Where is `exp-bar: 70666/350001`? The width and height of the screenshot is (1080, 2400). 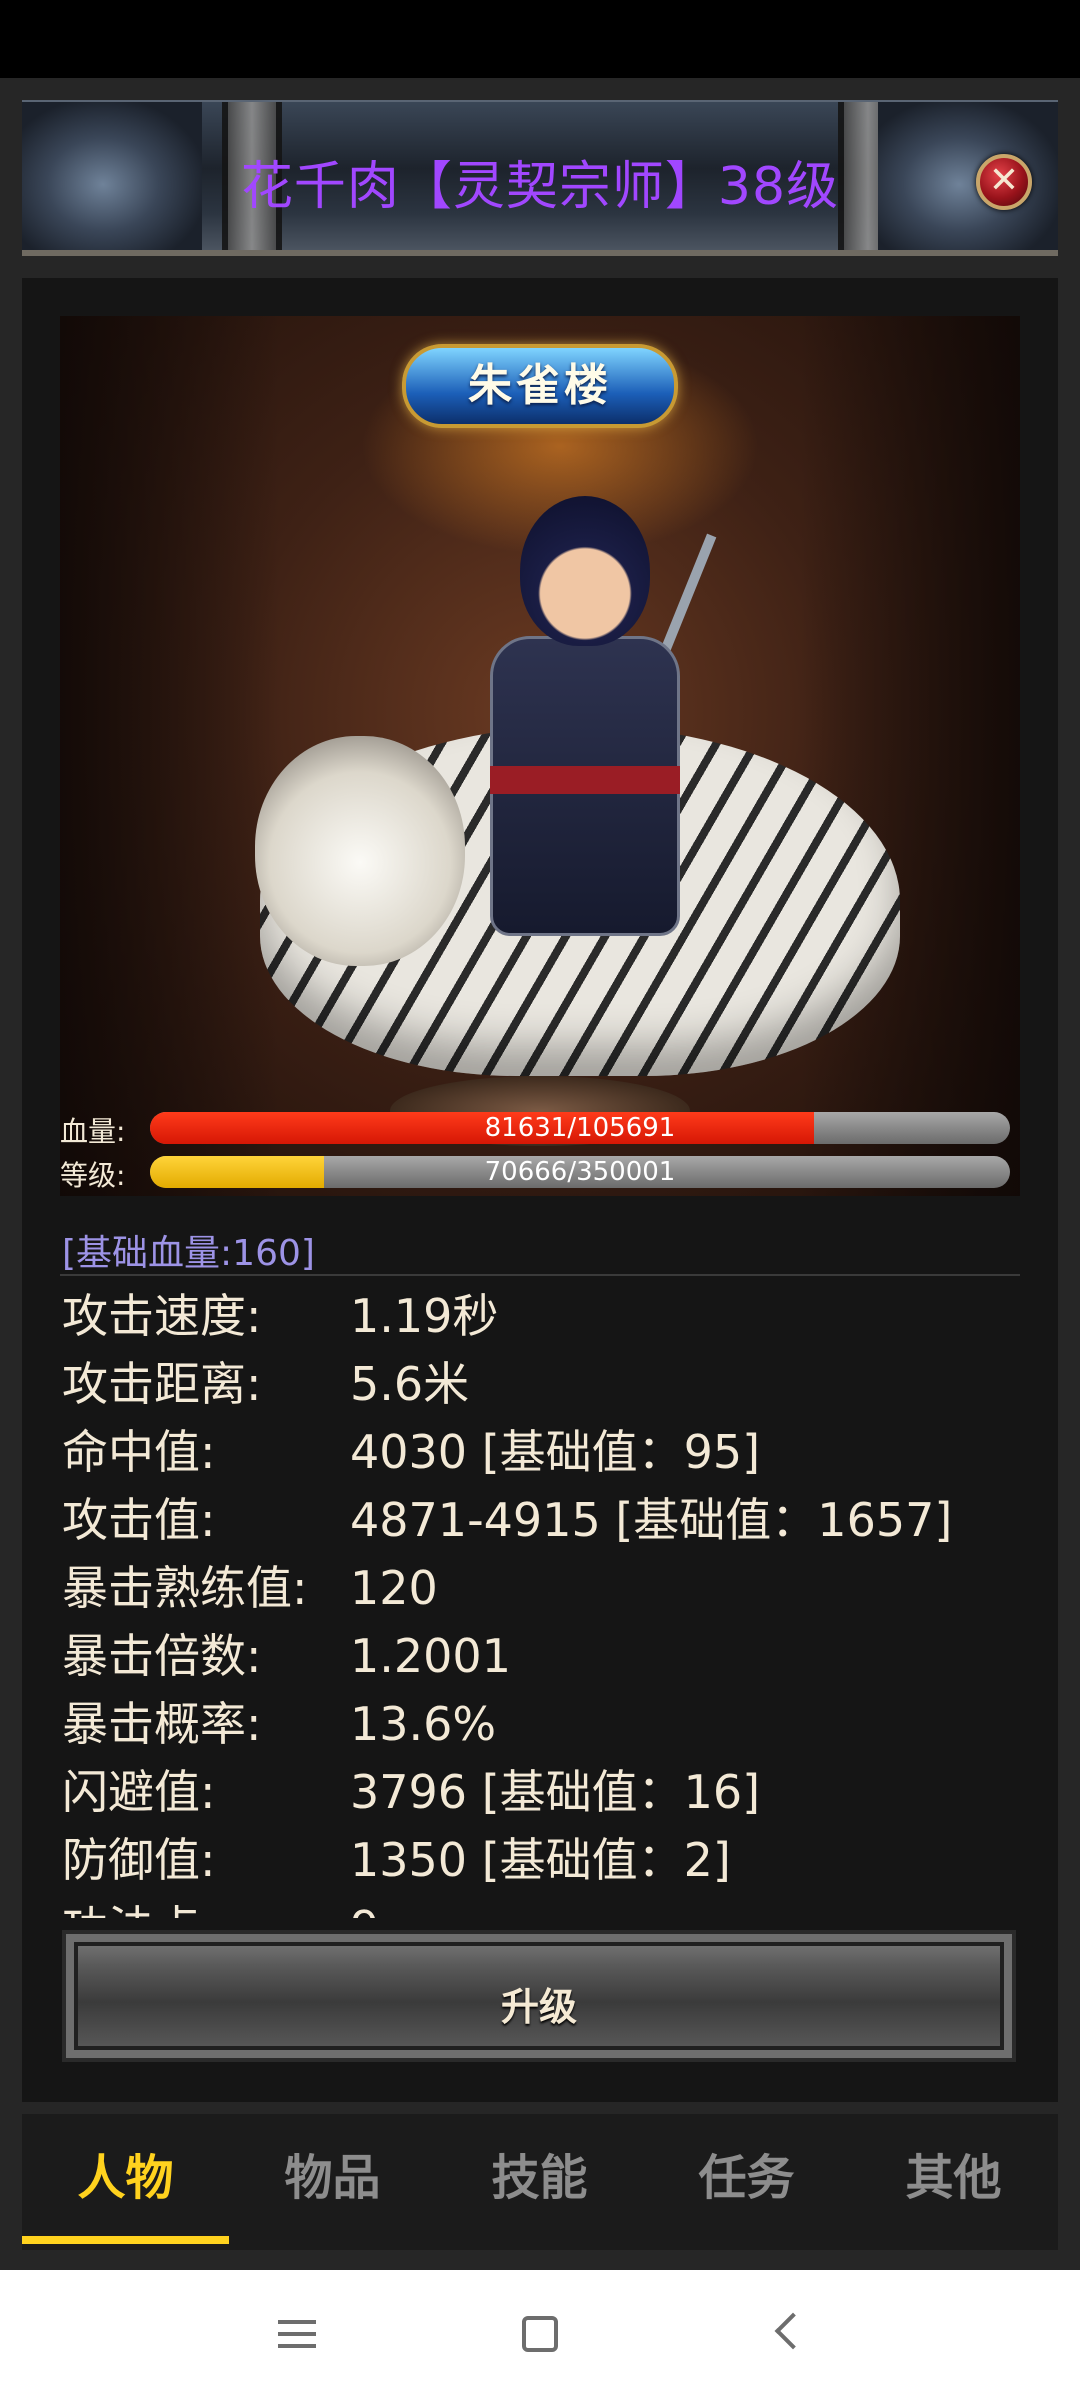
exp-bar: 70666/350001 is located at coordinates (580, 1172).